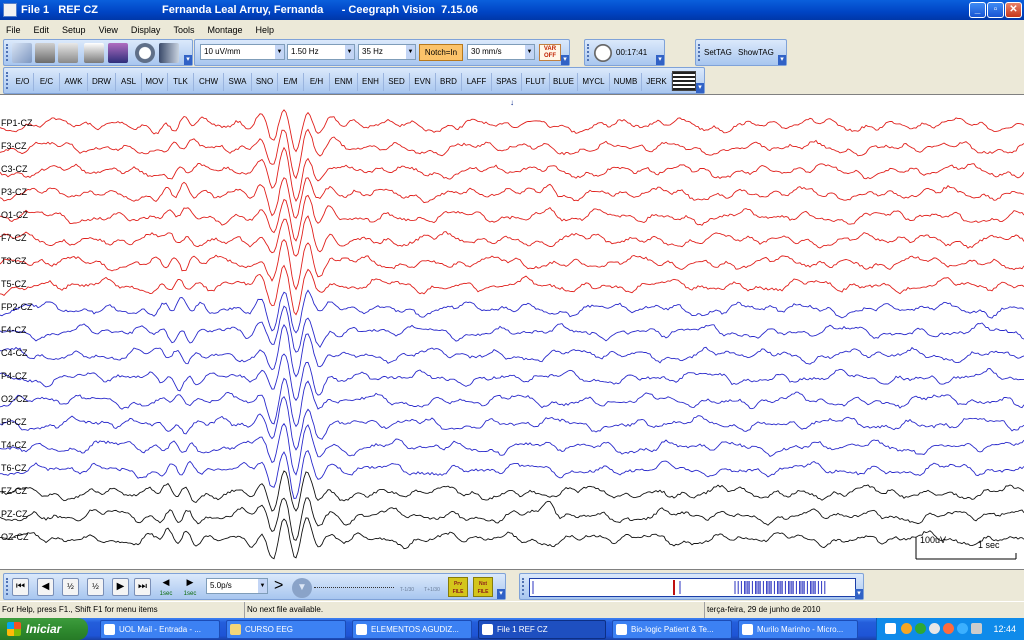 The width and height of the screenshot is (1024, 640). What do you see at coordinates (477, 82) in the screenshot?
I see `event-button-laff: LAFF` at bounding box center [477, 82].